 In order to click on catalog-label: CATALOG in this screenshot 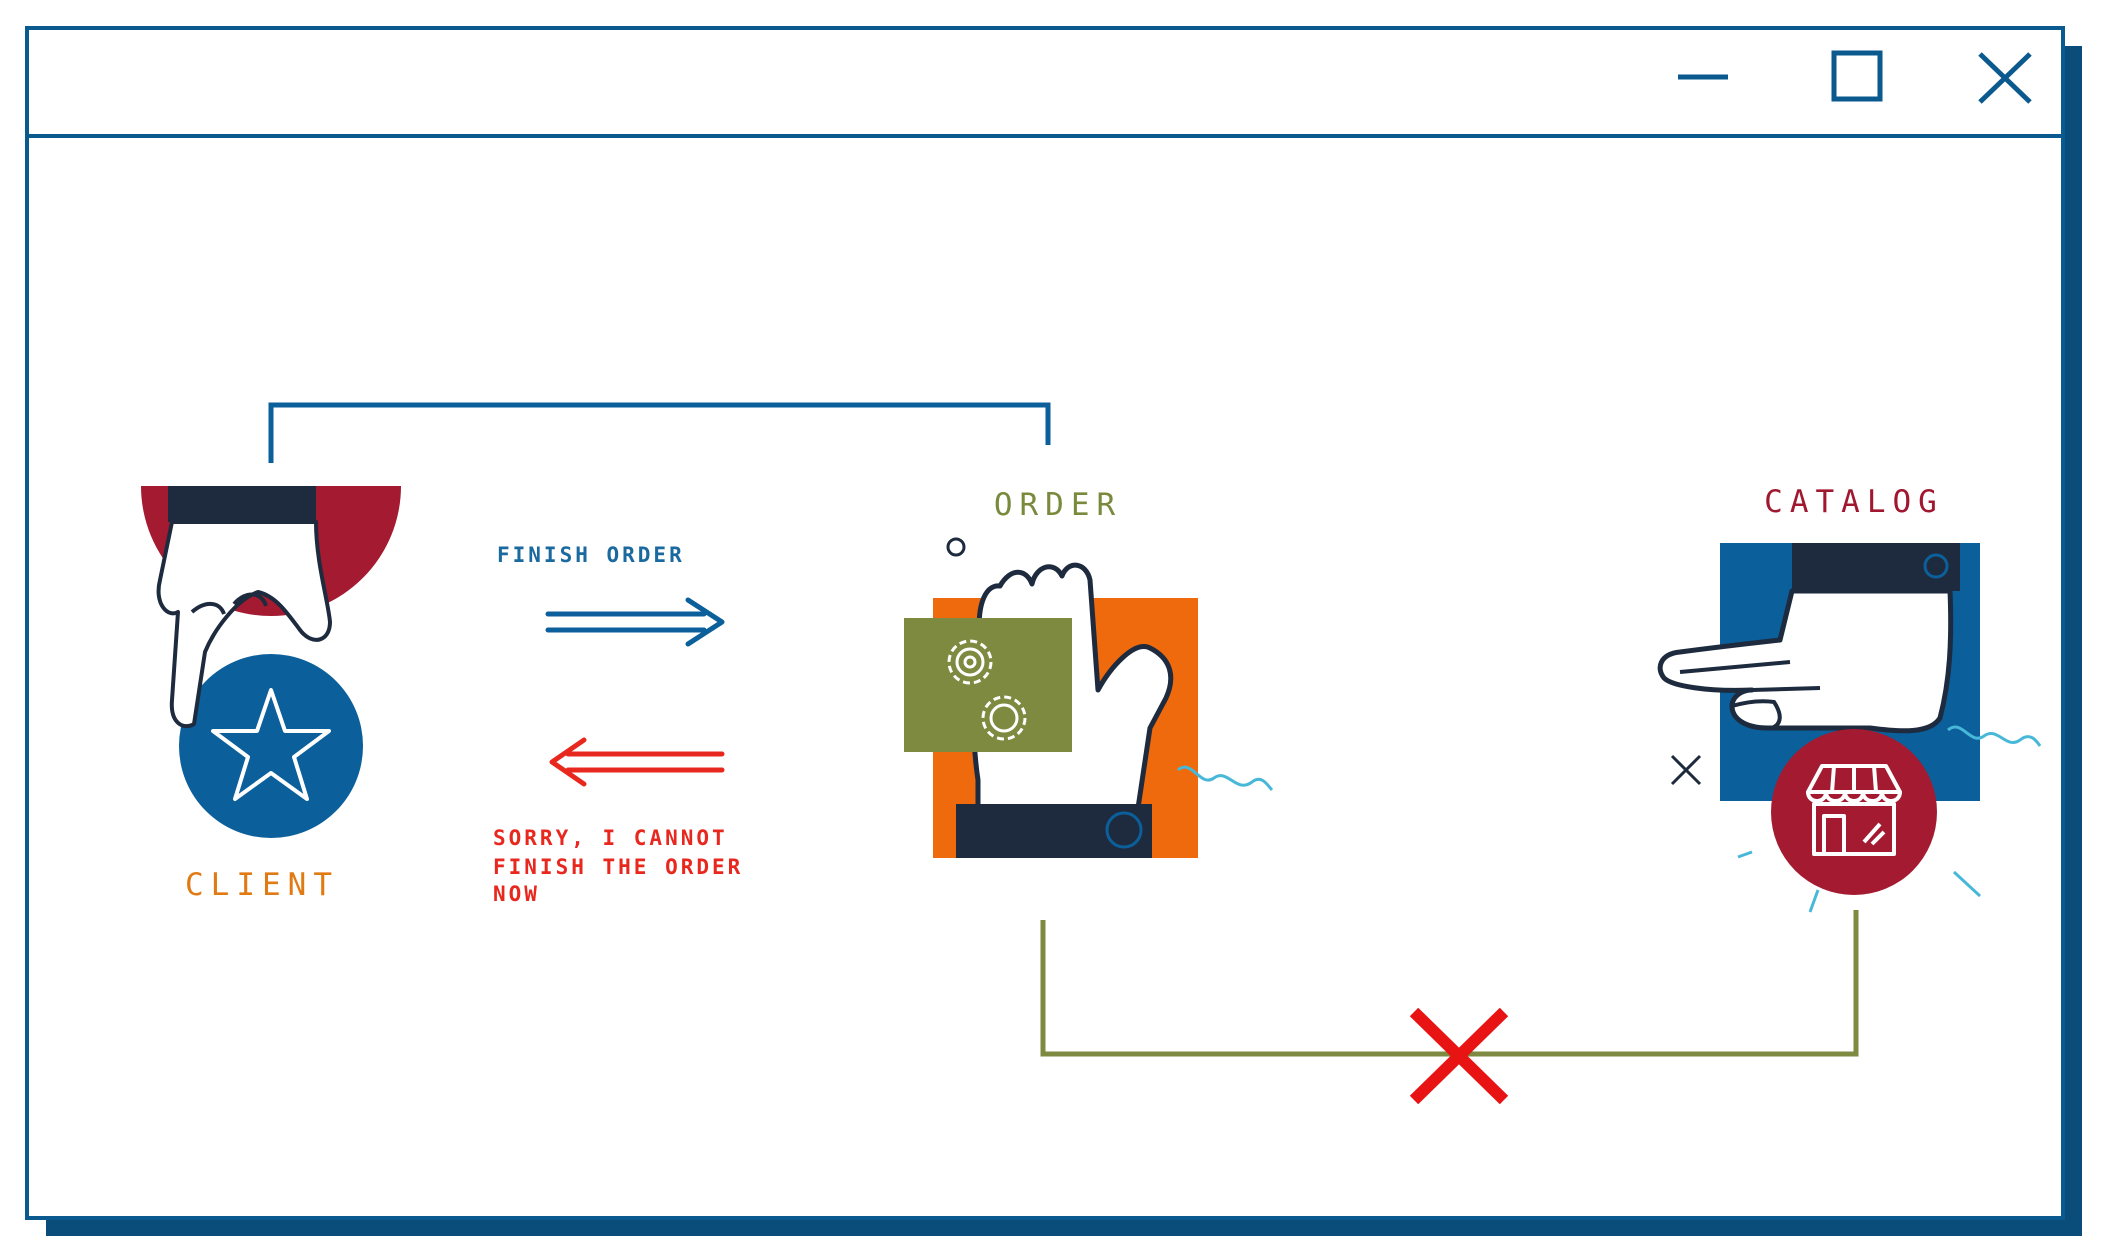, I will do `click(1854, 502)`.